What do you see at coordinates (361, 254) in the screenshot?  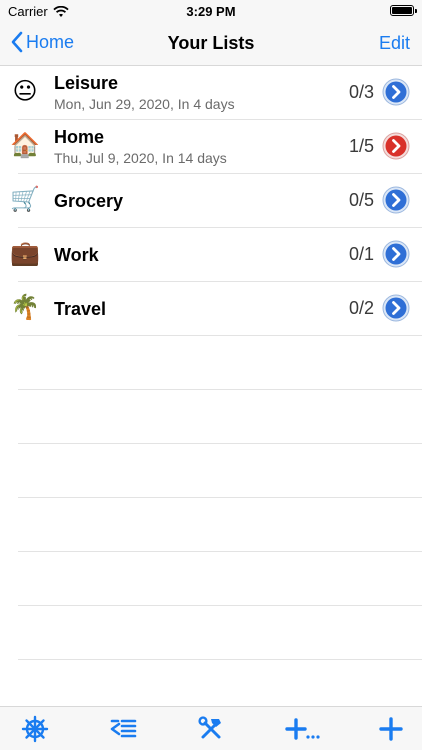 I see `list-progress: 0/1` at bounding box center [361, 254].